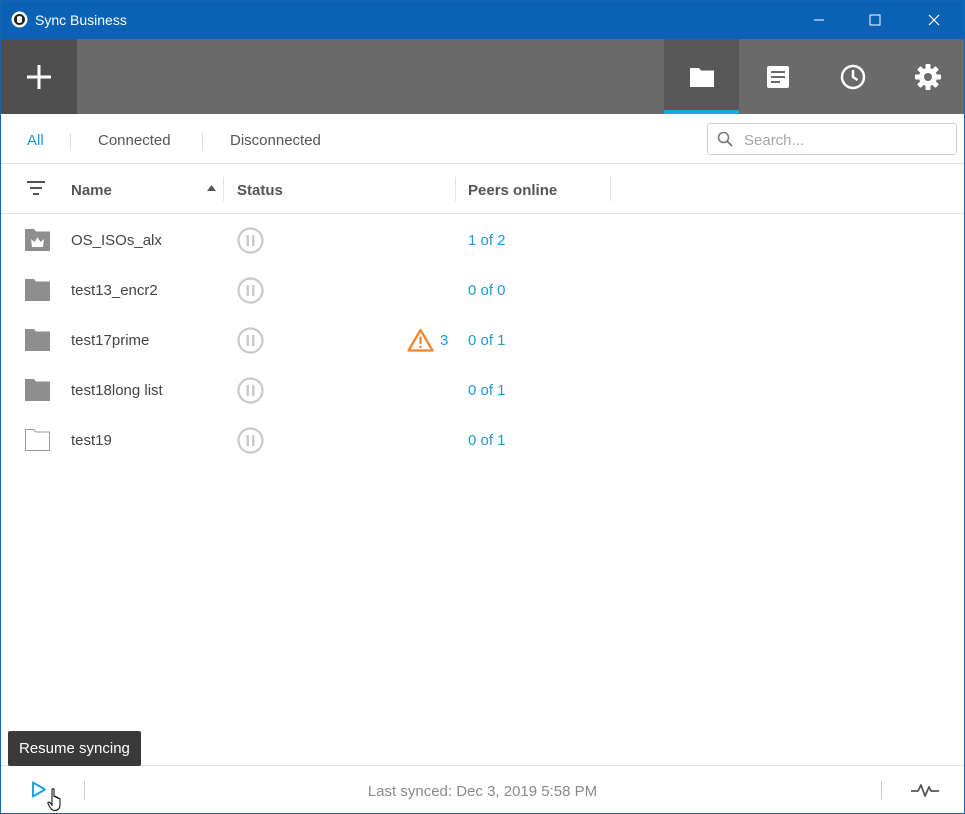 The height and width of the screenshot is (814, 965). Describe the element at coordinates (117, 390) in the screenshot. I see `folder-name: test18long list` at that location.